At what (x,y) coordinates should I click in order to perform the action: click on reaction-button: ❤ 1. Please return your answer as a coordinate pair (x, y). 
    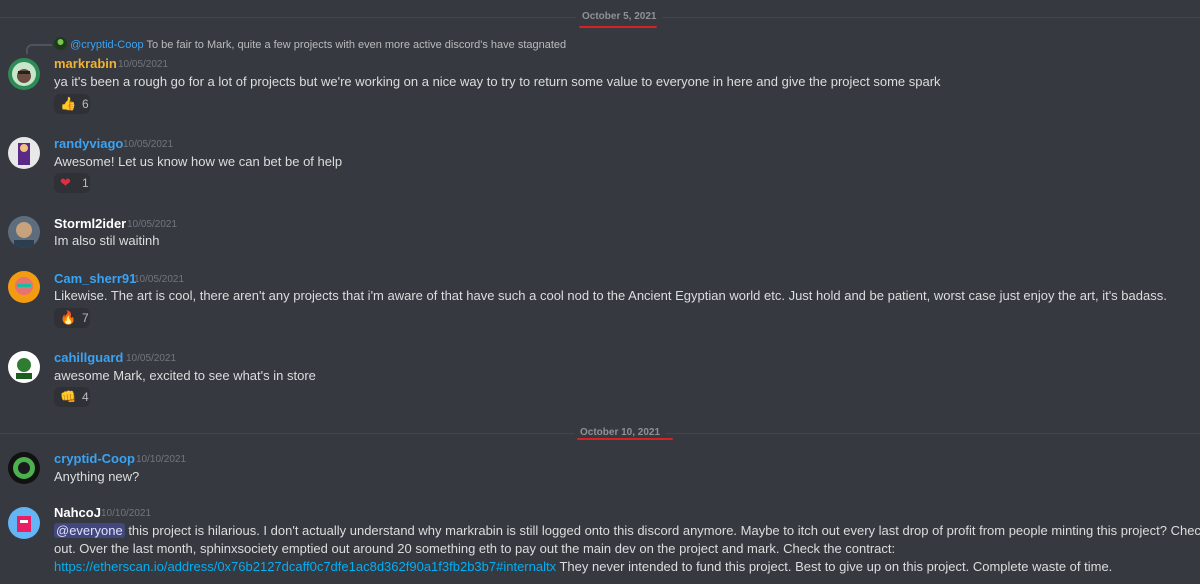
    Looking at the image, I should click on (72, 183).